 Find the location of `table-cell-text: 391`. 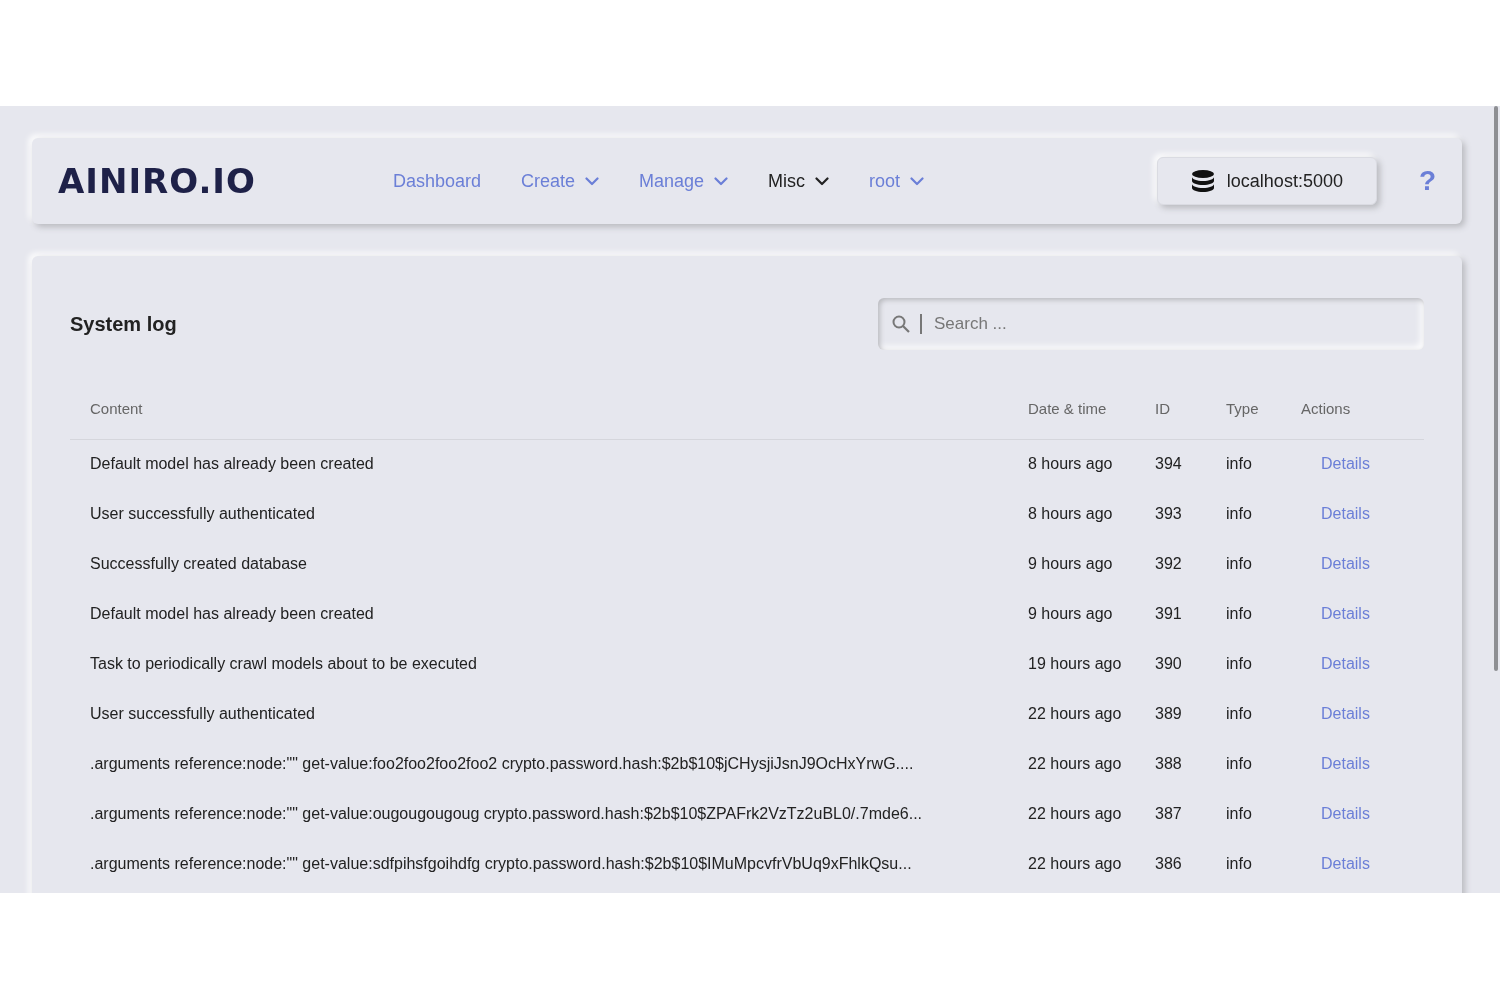

table-cell-text: 391 is located at coordinates (1168, 614).